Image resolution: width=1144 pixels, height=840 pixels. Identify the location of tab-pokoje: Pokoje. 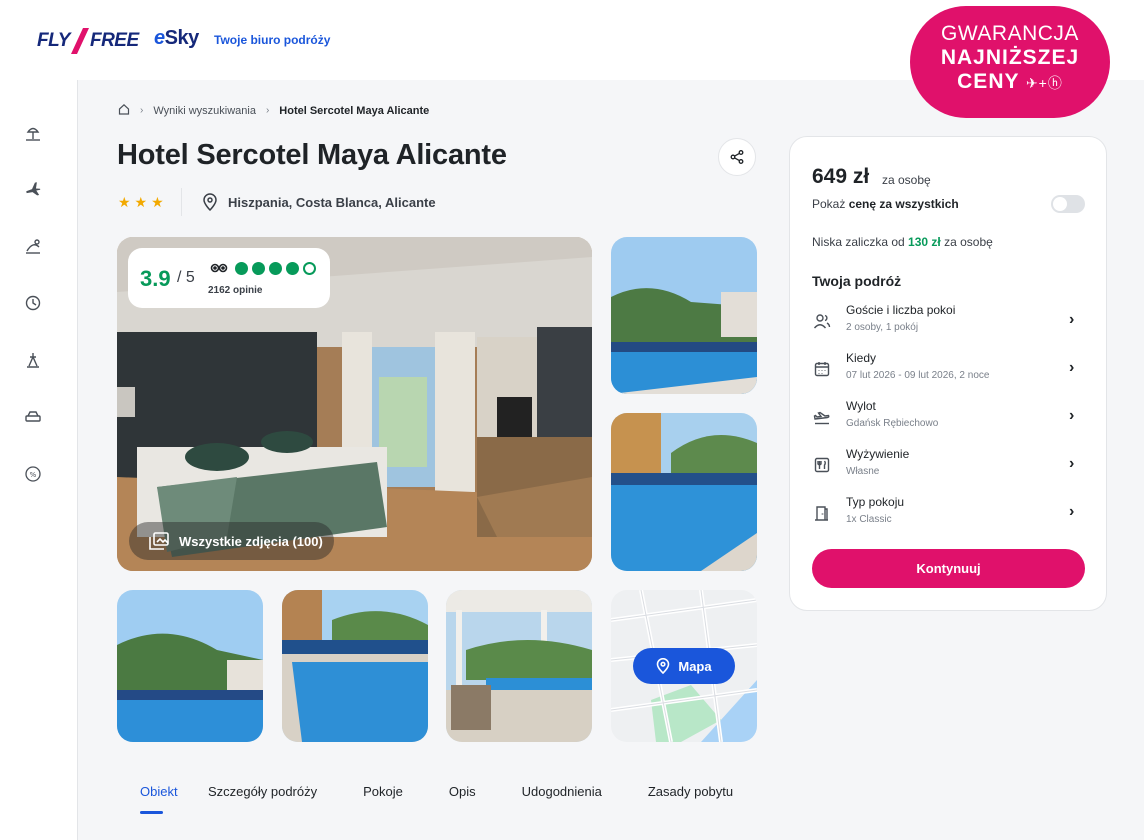
(383, 799).